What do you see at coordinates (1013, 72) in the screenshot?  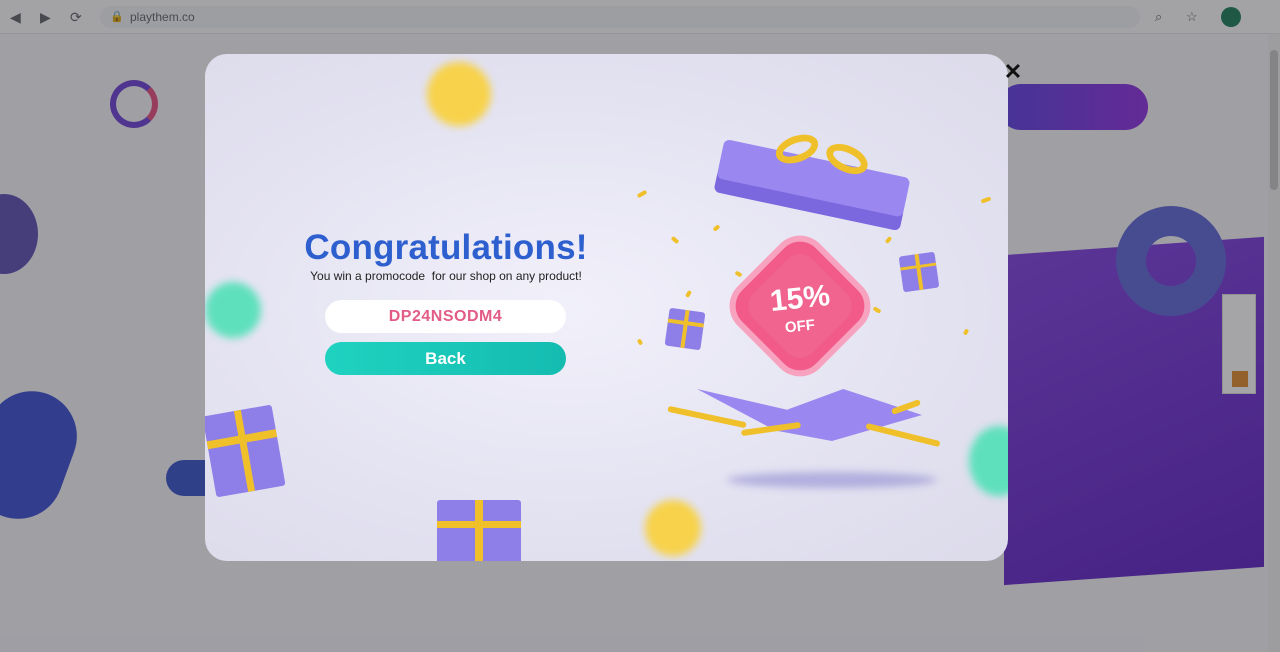 I see `close-icon: ✕` at bounding box center [1013, 72].